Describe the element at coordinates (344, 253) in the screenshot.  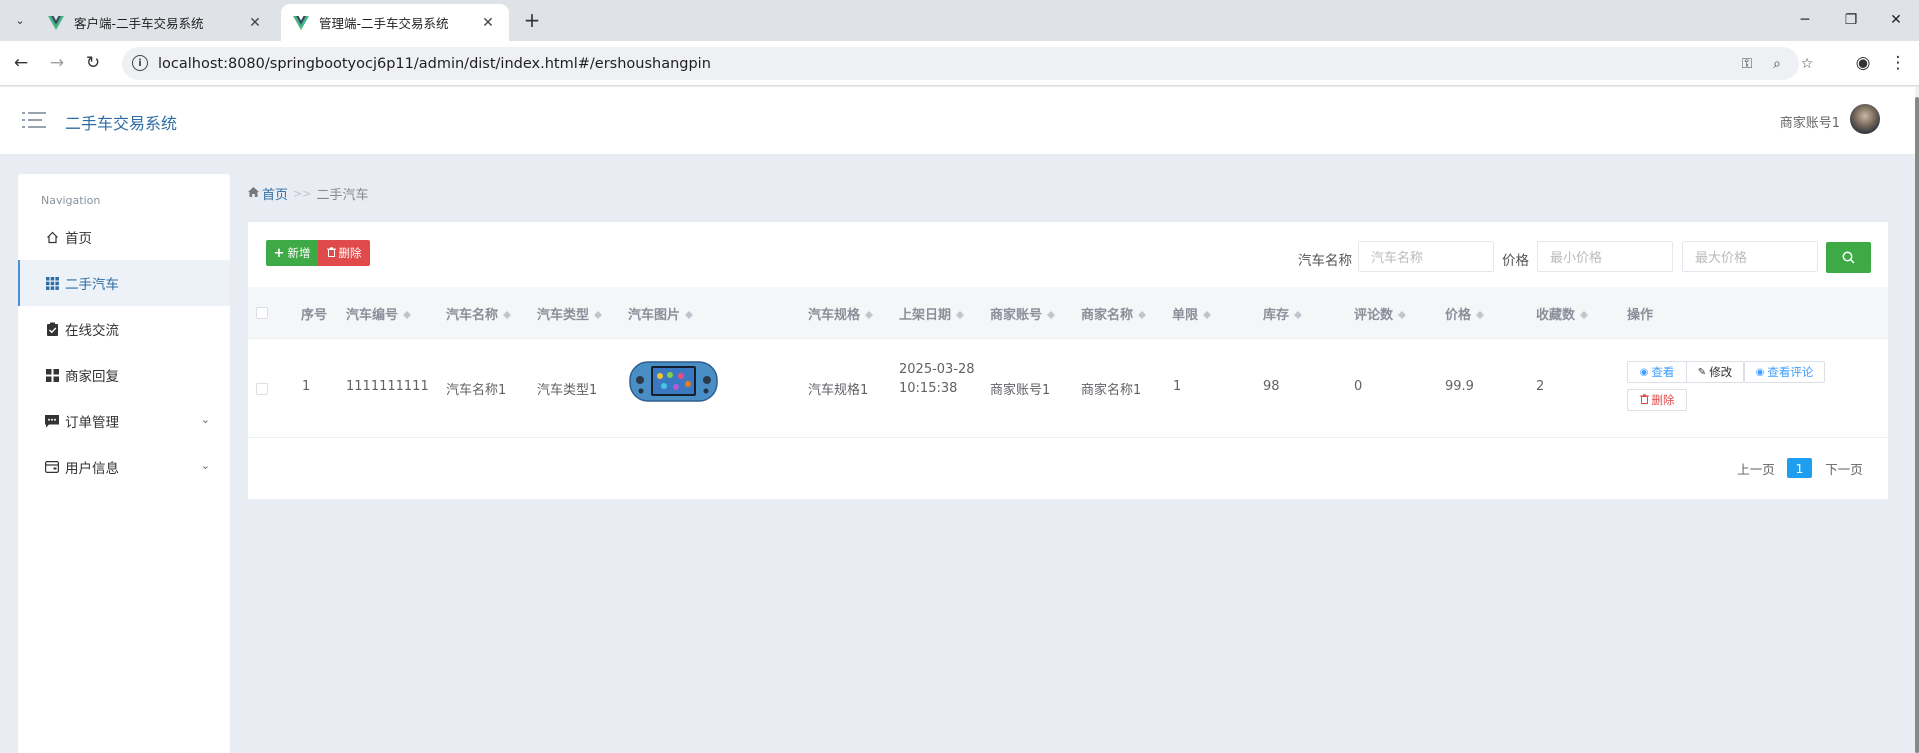
I see `delete-button: 删除` at that location.